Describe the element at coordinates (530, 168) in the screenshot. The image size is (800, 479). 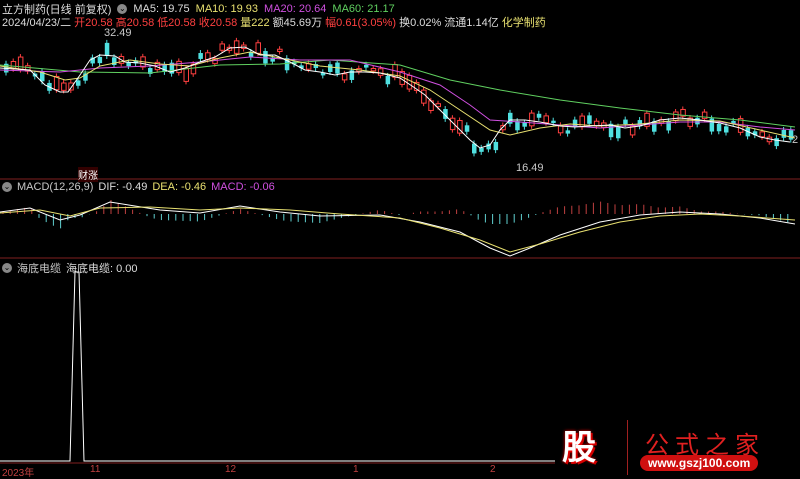
I see `low-price-label: 16.49` at that location.